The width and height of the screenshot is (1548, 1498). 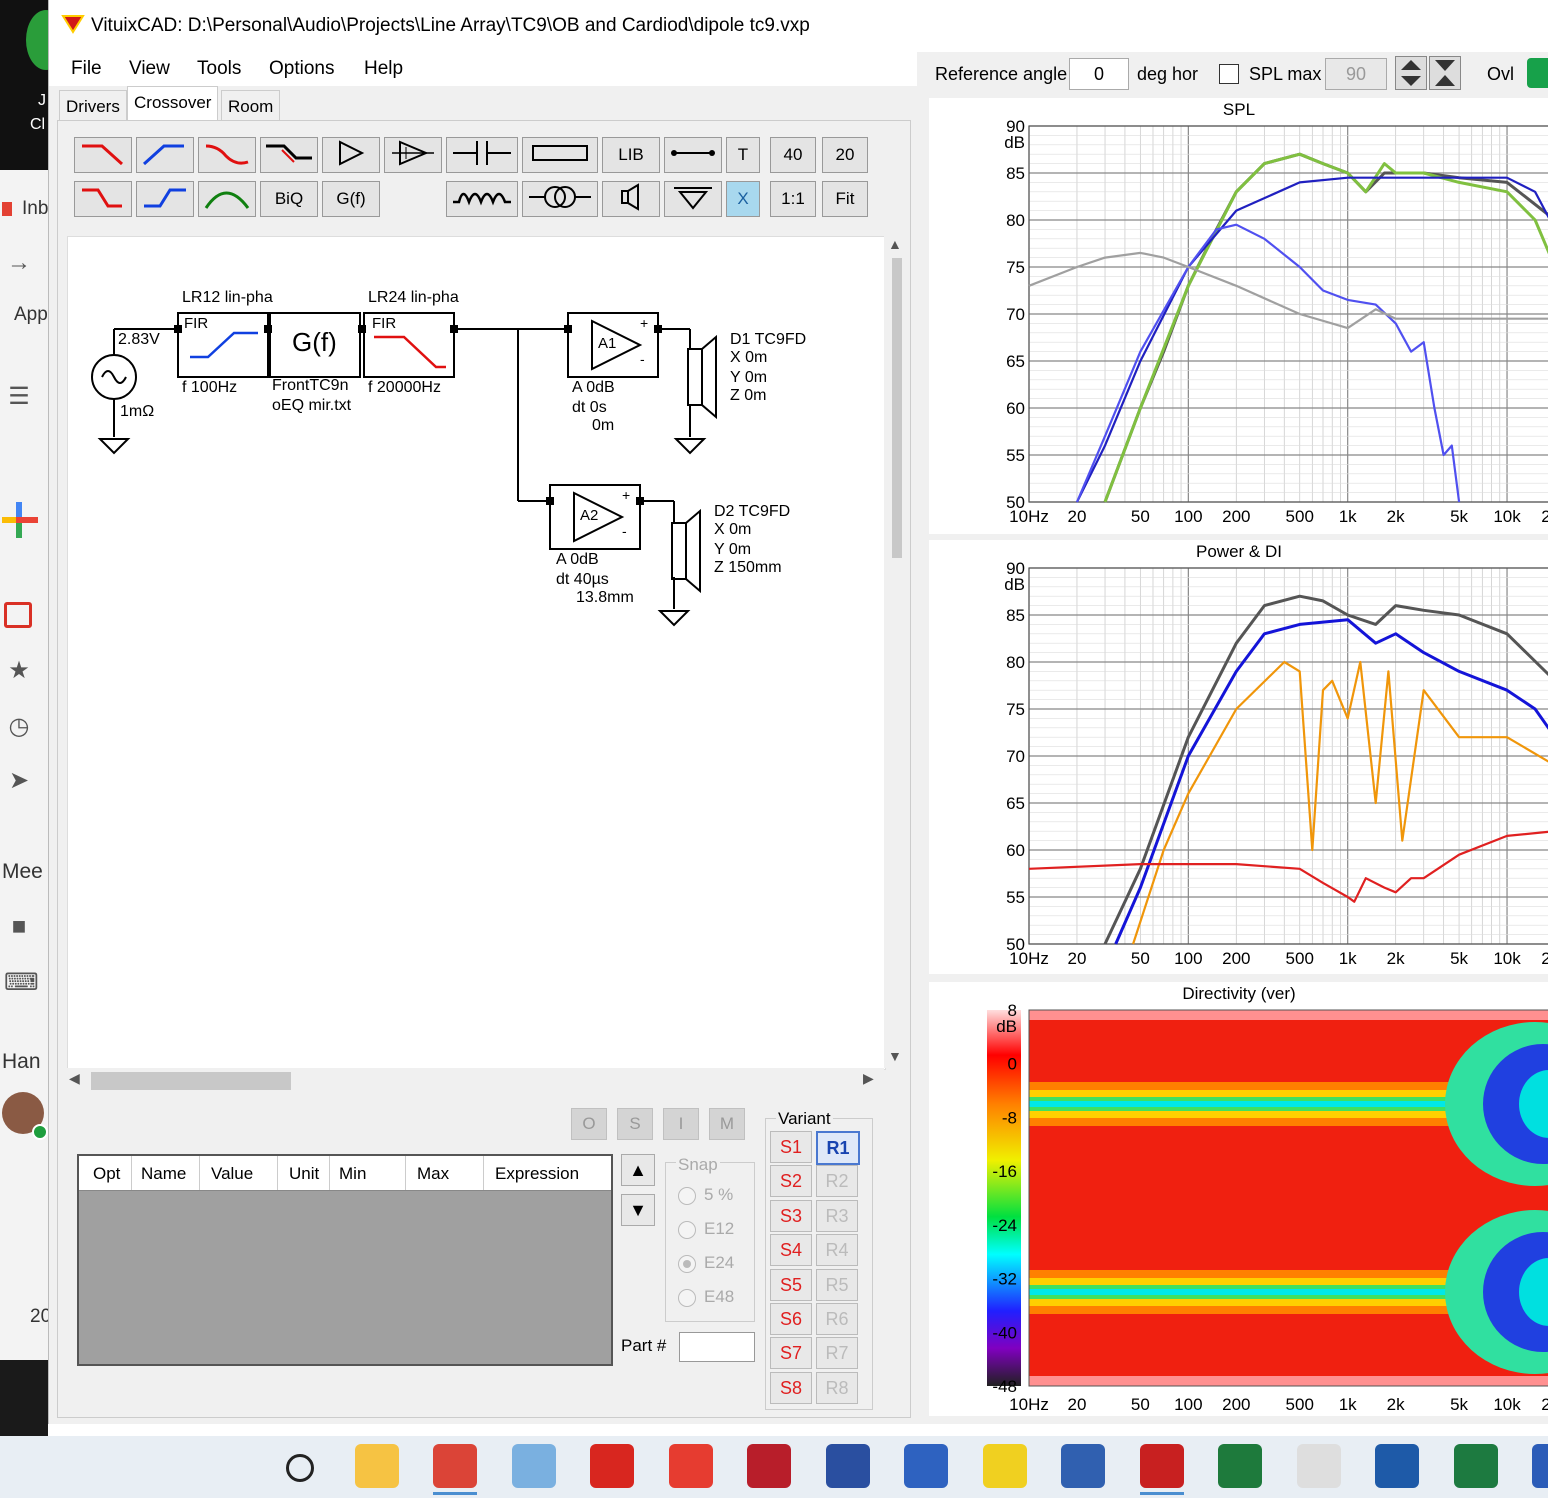 What do you see at coordinates (227, 298) in the screenshot?
I see `filter1-title: LR12 lin-pha` at bounding box center [227, 298].